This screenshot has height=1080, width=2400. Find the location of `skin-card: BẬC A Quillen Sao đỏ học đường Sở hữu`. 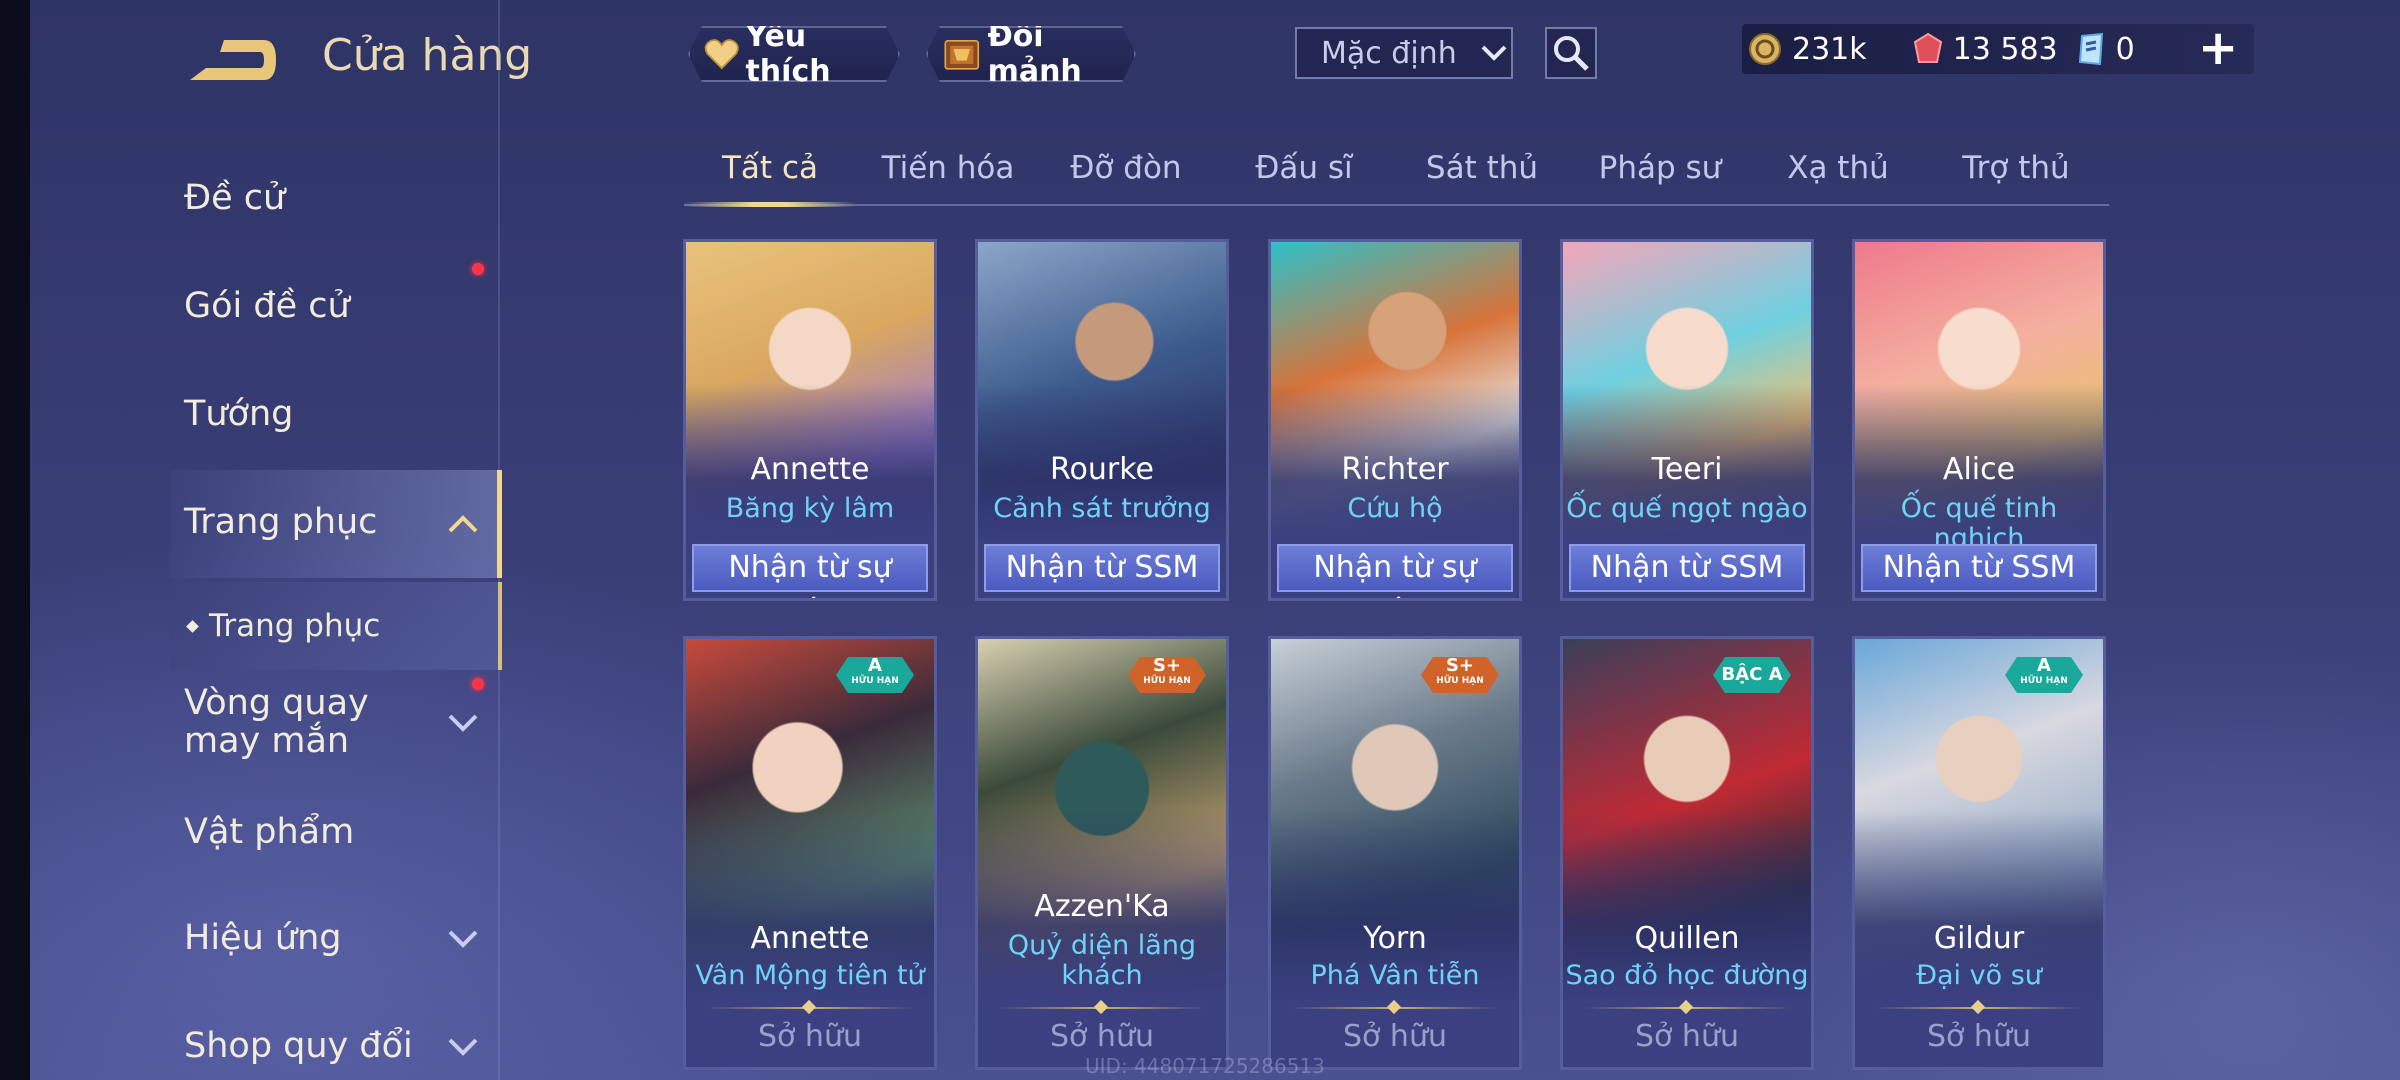

skin-card: BẬC A Quillen Sao đỏ học đường Sở hữu is located at coordinates (1687, 853).